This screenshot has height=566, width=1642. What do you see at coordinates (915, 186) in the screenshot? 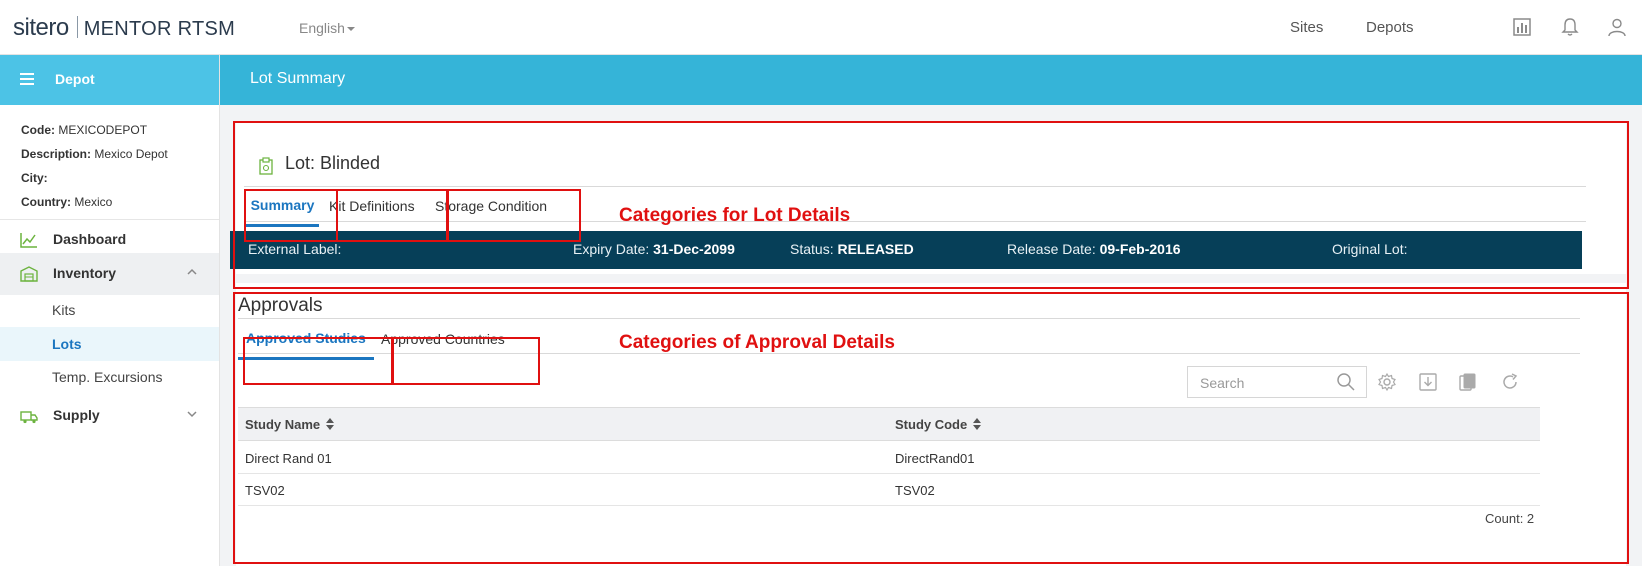
I see `lot-tabs-top-divider` at bounding box center [915, 186].